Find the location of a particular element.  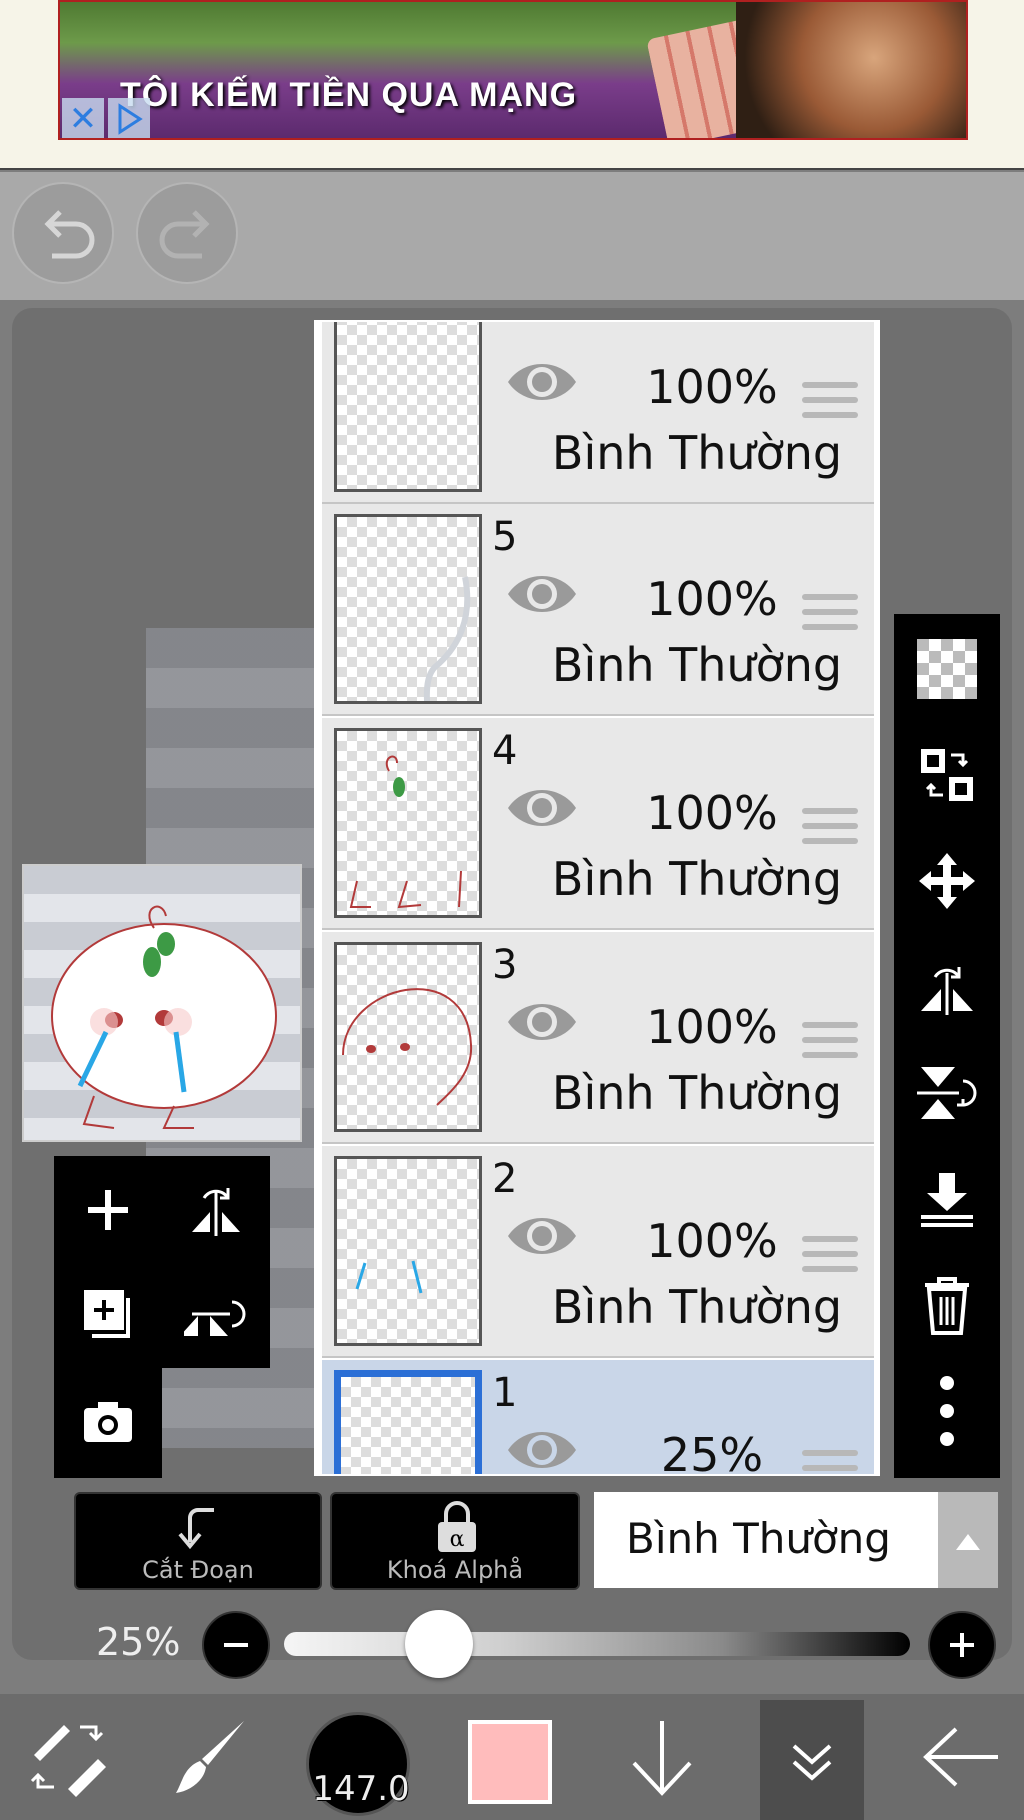

merge-down-button is located at coordinates (947, 1199).